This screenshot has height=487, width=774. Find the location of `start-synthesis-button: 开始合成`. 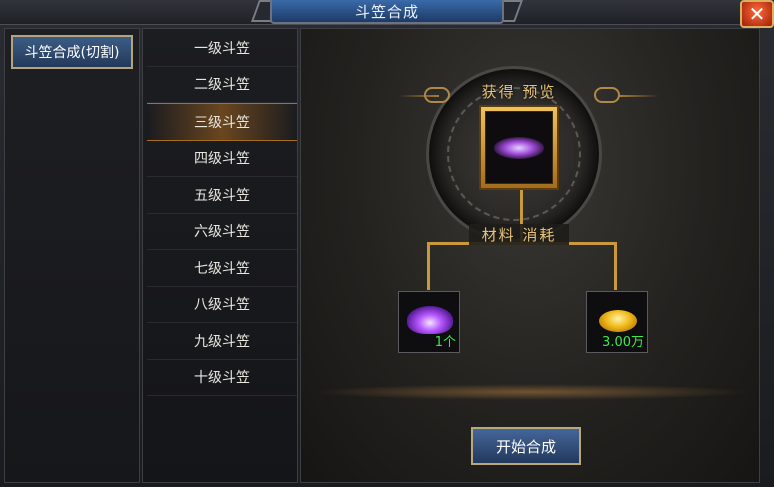

start-synthesis-button: 开始合成 is located at coordinates (526, 446).